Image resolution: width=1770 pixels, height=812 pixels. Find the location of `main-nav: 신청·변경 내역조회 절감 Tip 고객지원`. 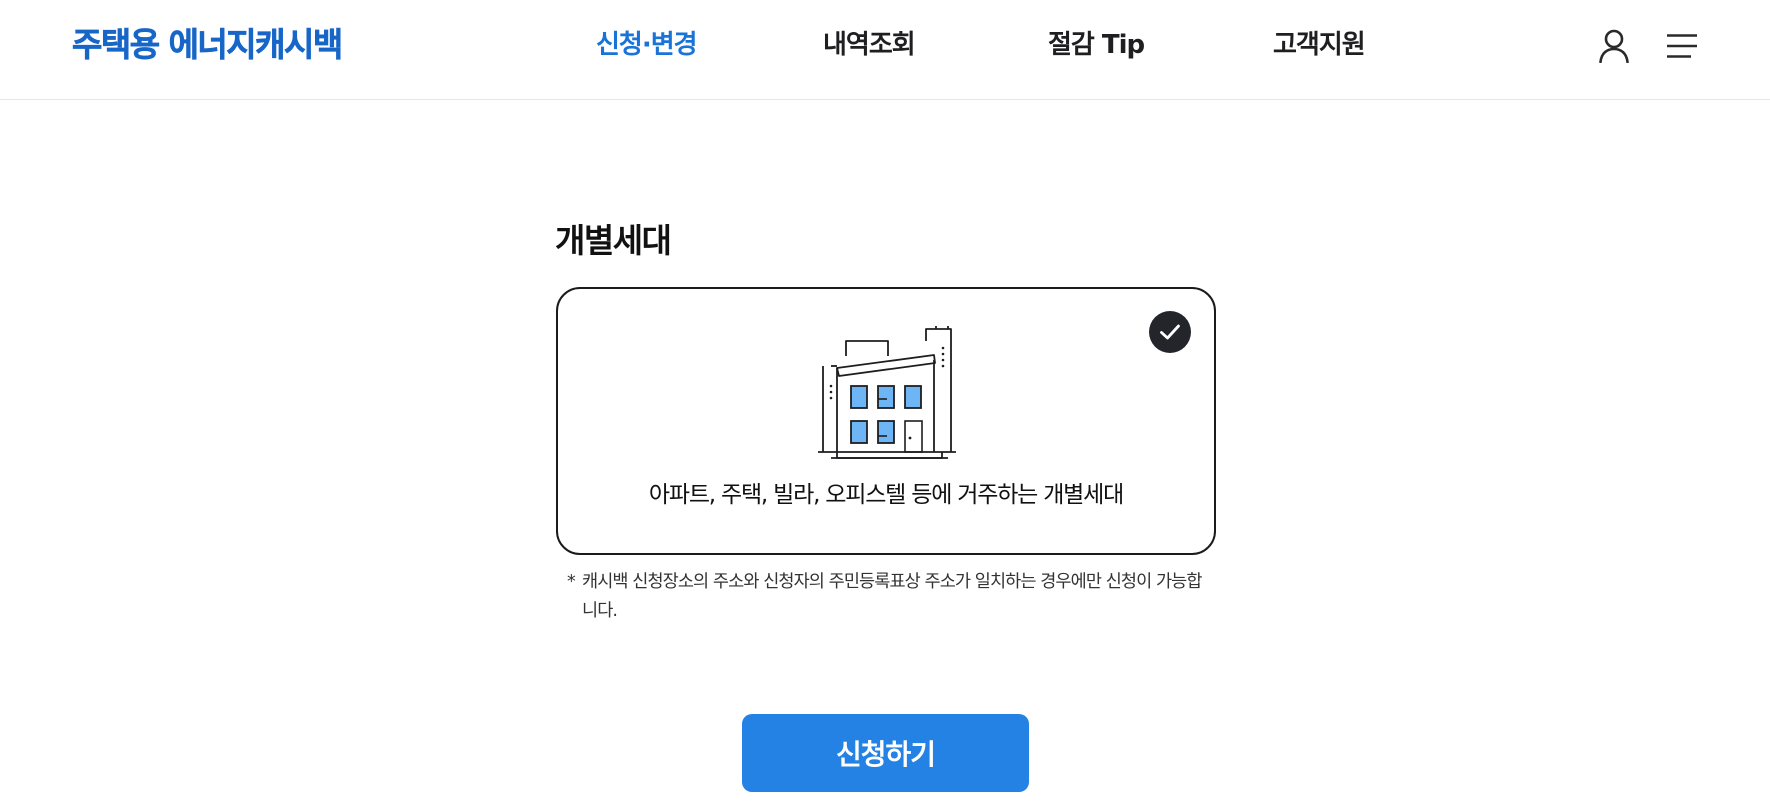

main-nav: 신청·변경 내역조회 절감 Tip 고객지원 is located at coordinates (885, 45).